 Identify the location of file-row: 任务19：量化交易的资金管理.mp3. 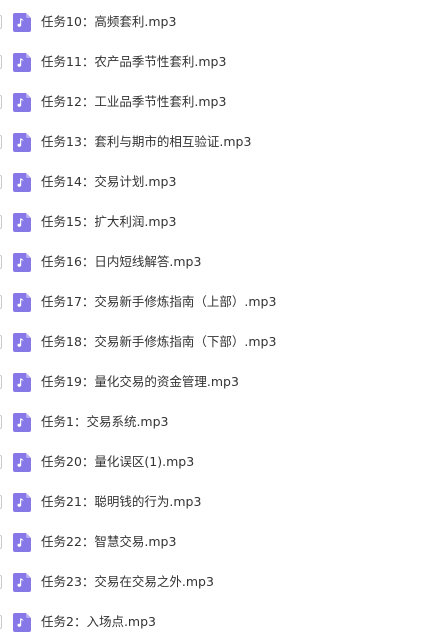
(213, 382).